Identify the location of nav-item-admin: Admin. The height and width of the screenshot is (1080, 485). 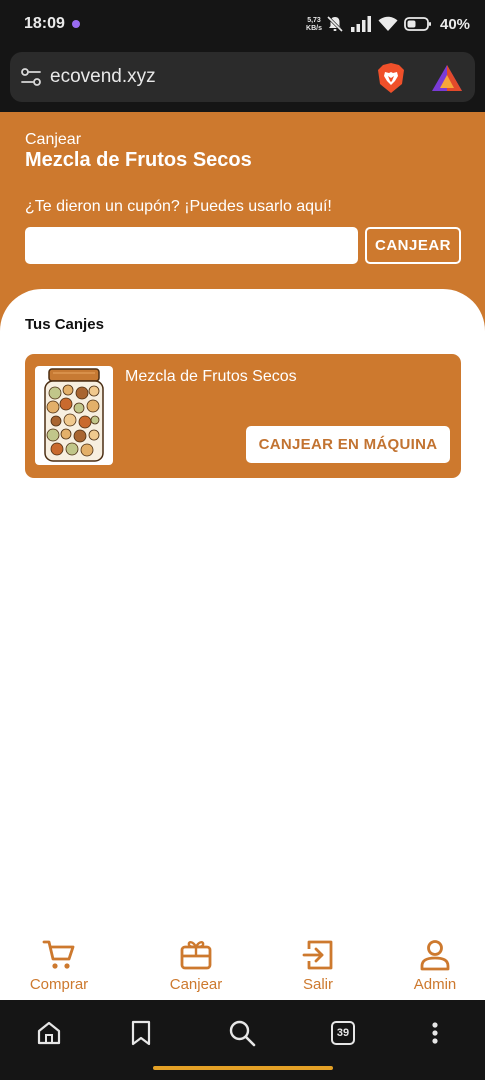
(435, 965).